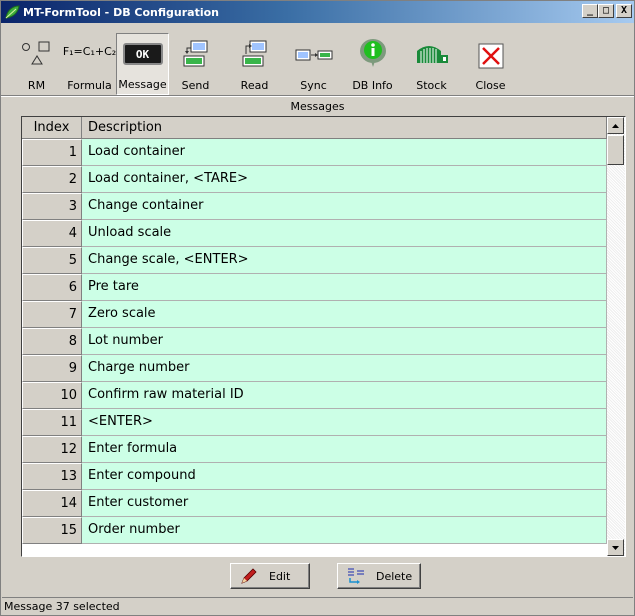 The width and height of the screenshot is (635, 616). I want to click on read-icon, so click(254, 53).